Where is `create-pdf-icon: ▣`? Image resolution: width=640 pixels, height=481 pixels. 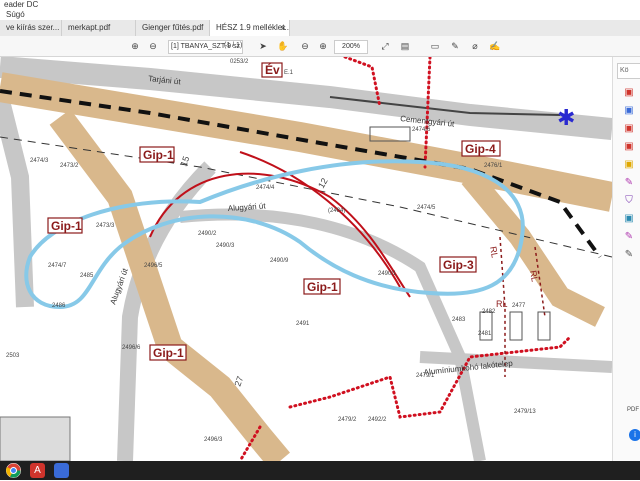 create-pdf-icon: ▣ is located at coordinates (629, 93).